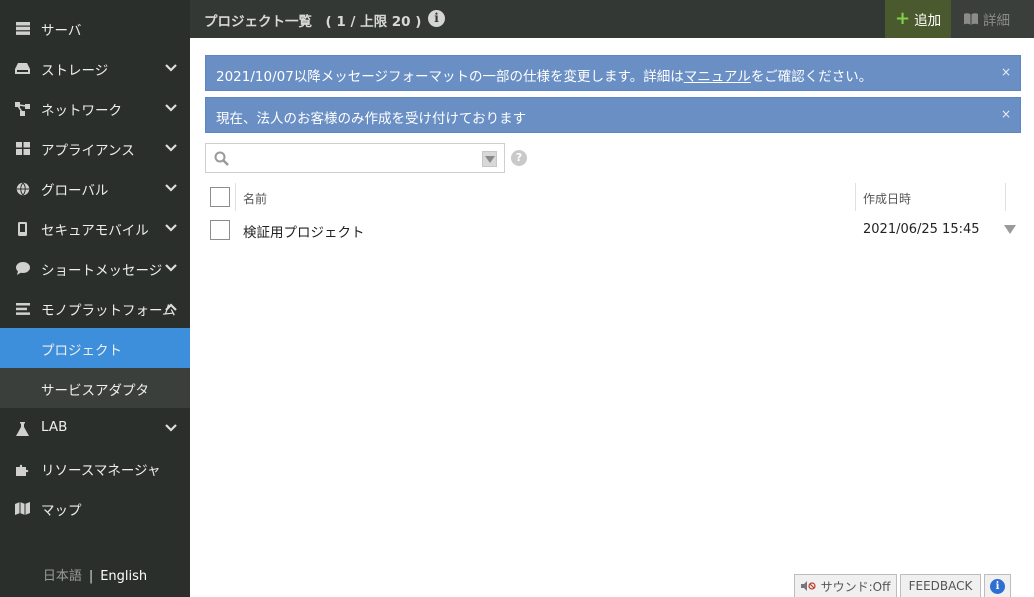  What do you see at coordinates (54, 427) in the screenshot?
I see `sidebar-item-label: LAB` at bounding box center [54, 427].